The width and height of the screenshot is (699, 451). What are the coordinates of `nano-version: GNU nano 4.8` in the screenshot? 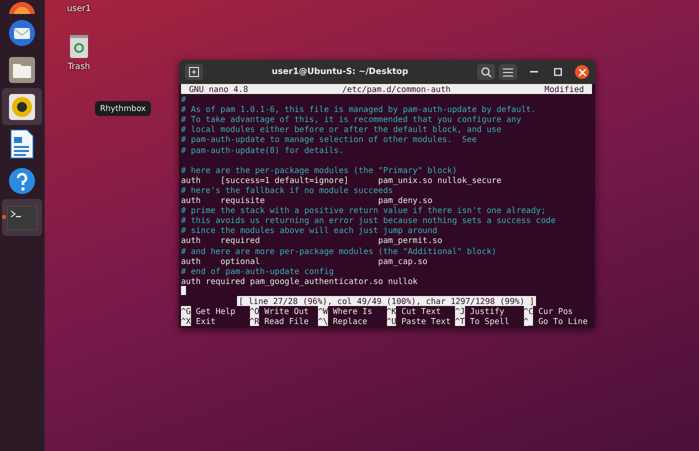 It's located at (218, 89).